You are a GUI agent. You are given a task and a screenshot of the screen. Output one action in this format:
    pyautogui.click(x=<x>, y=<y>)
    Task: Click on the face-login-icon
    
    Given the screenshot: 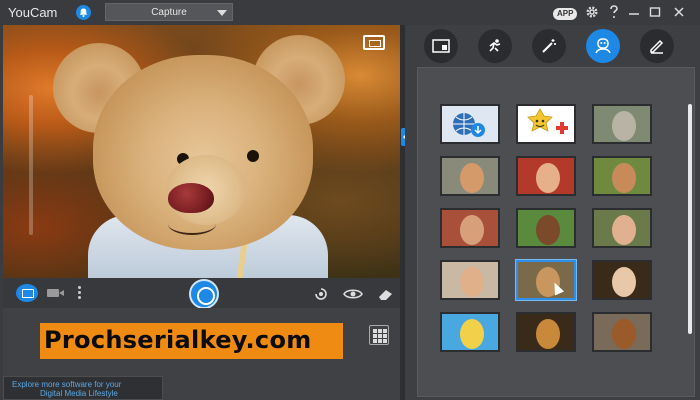 What is the action you would take?
    pyautogui.click(x=321, y=295)
    